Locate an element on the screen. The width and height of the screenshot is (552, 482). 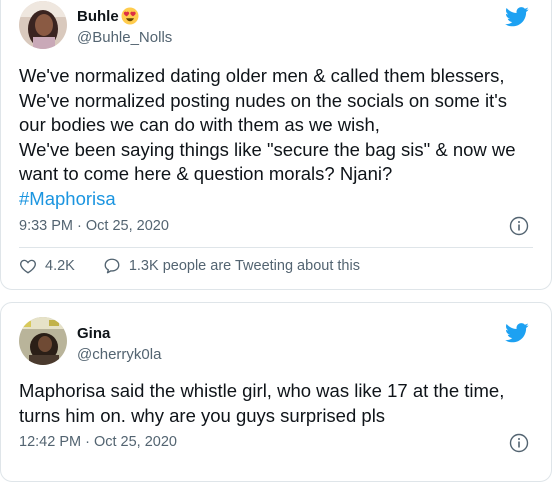
divider is located at coordinates (276, 247).